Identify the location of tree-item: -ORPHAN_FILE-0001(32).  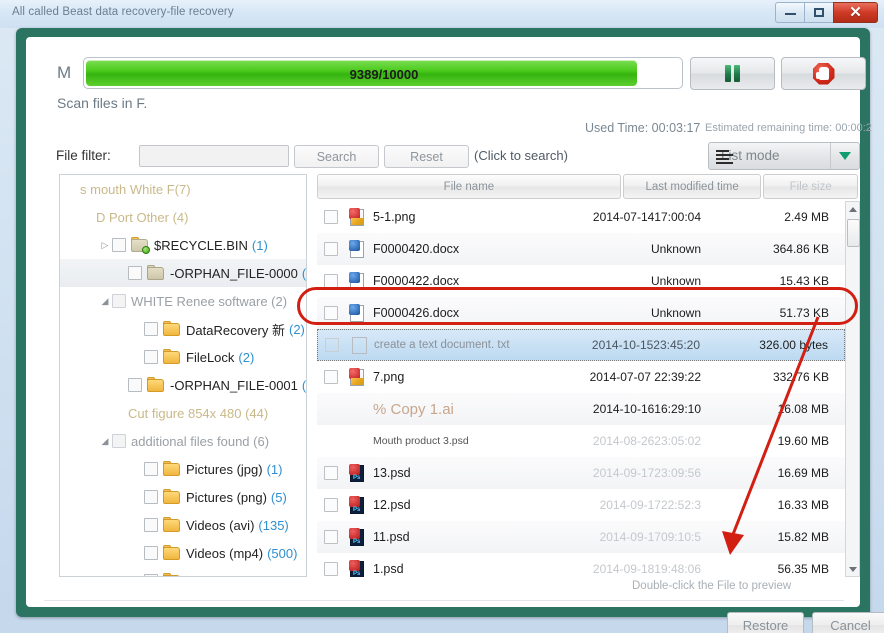
(183, 385).